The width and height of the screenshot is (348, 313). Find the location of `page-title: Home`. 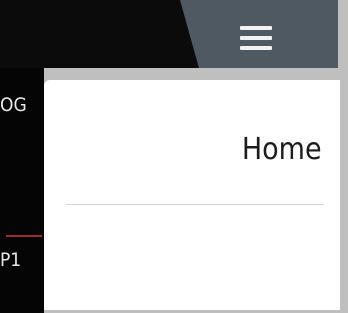

page-title: Home is located at coordinates (282, 149).